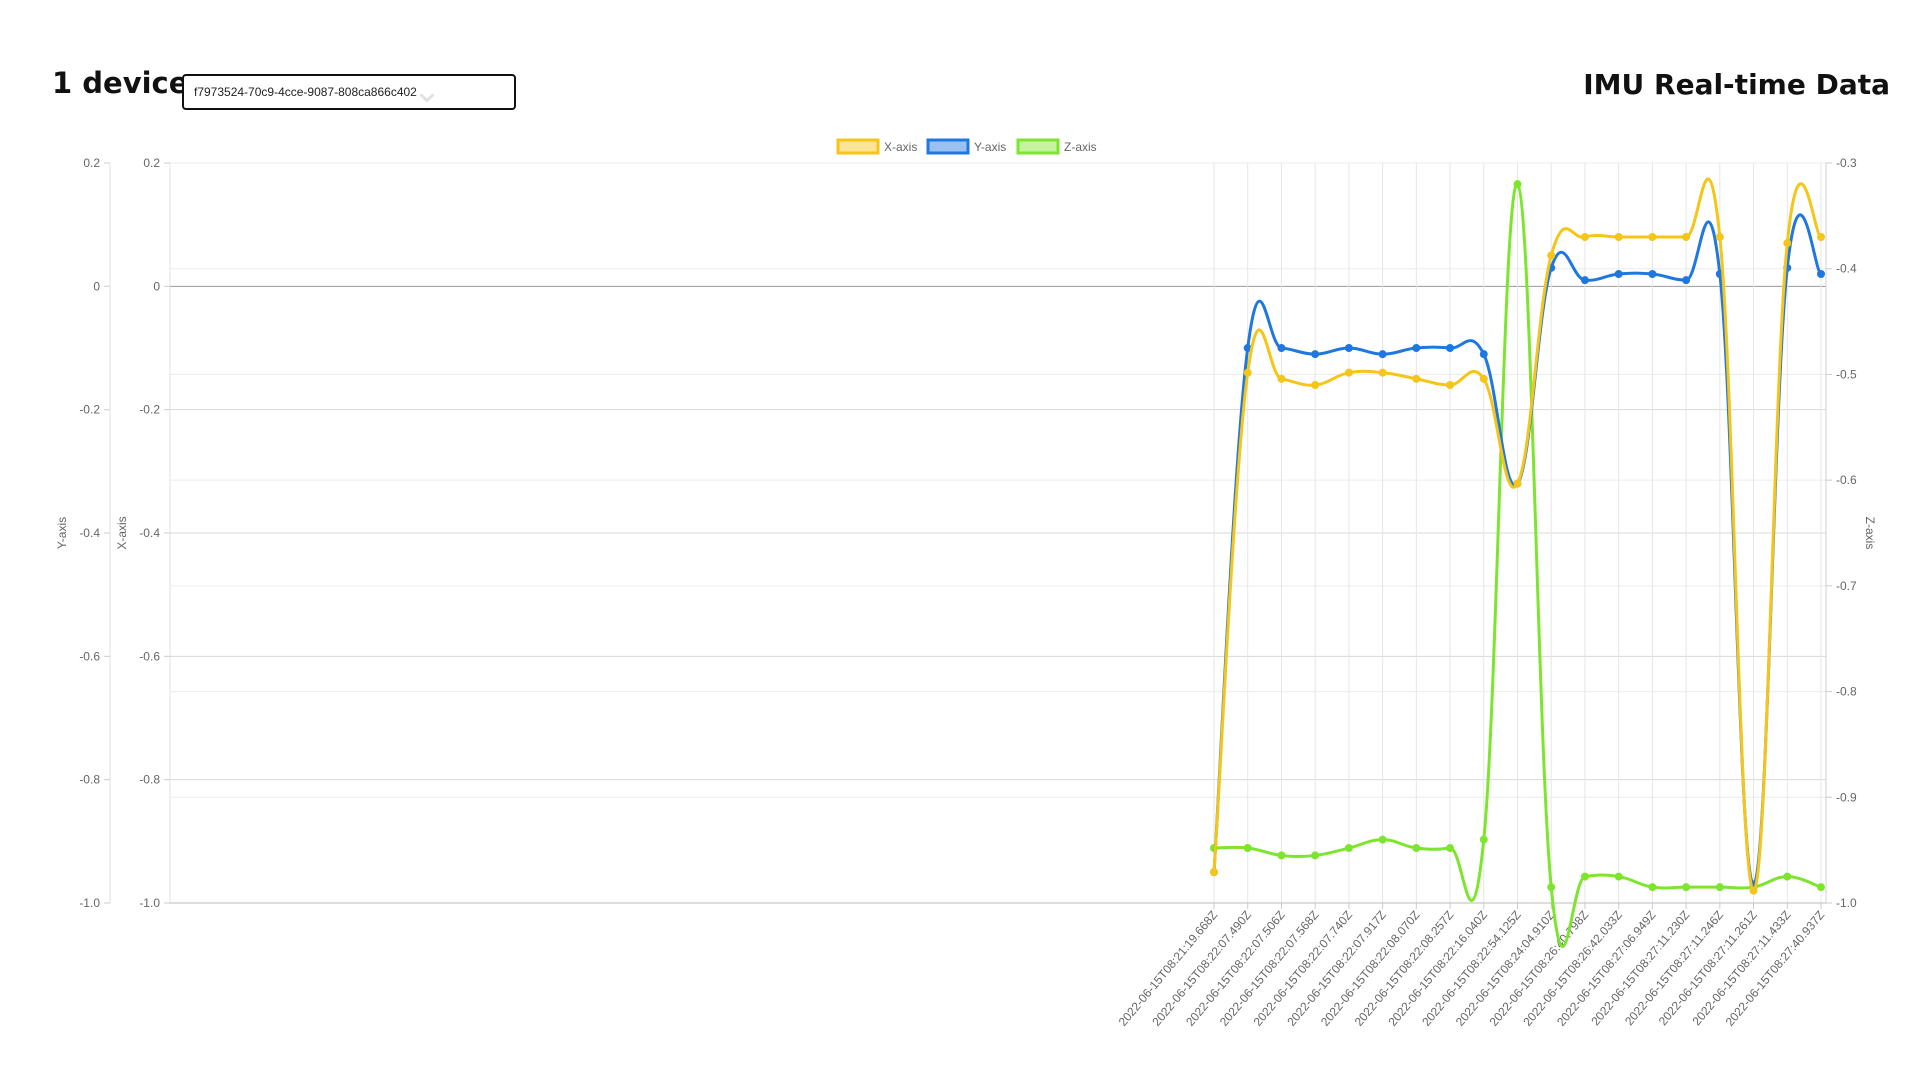 The image size is (1920, 1082). What do you see at coordinates (149, 533) in the screenshot?
I see `x-axis-tick-label: -0.4` at bounding box center [149, 533].